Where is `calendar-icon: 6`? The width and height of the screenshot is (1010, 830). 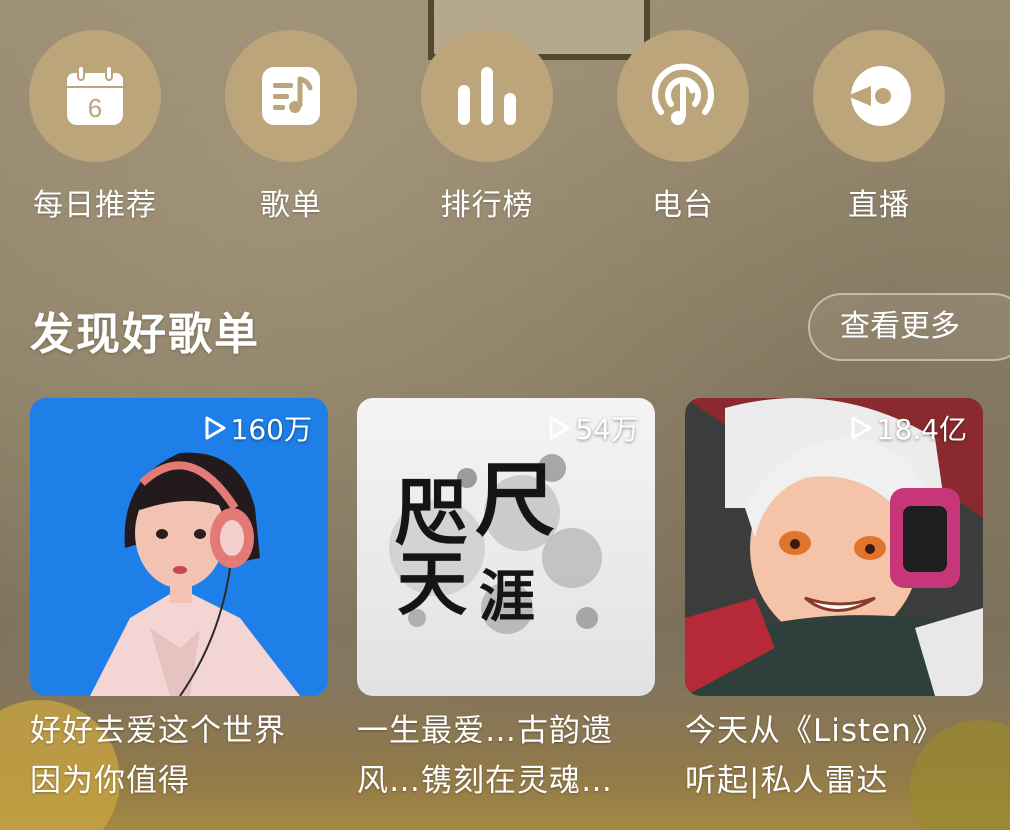 calendar-icon: 6 is located at coordinates (95, 95).